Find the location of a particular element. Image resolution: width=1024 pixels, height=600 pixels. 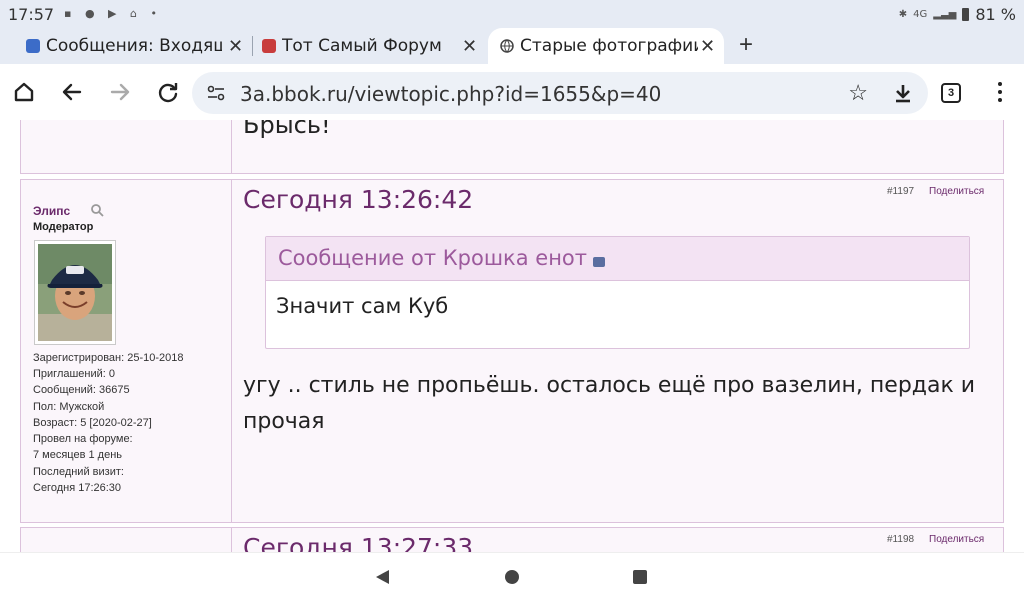

address-bar: 3a.bbok.ru/viewtopic.php?id=1655&p=40 ☆ is located at coordinates (560, 93).